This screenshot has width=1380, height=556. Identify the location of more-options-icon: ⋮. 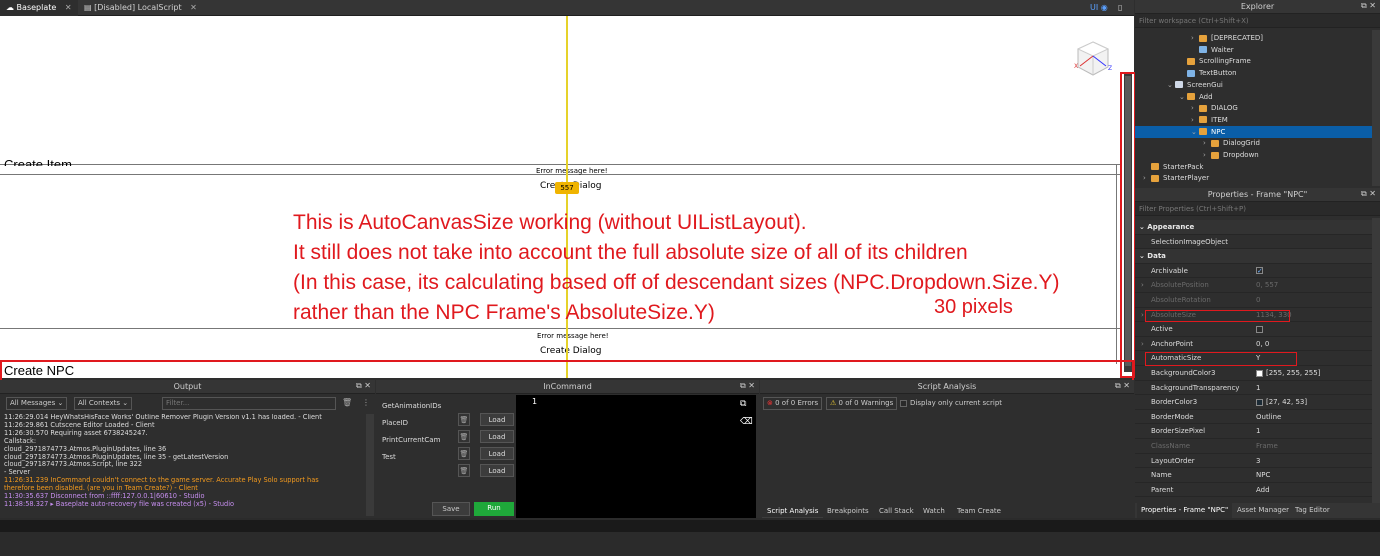
(366, 402).